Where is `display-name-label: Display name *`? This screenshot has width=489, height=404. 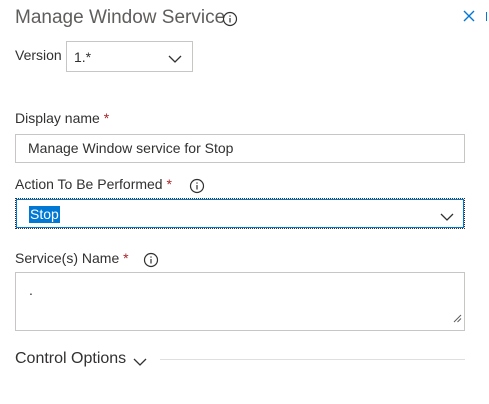 display-name-label: Display name * is located at coordinates (62, 118).